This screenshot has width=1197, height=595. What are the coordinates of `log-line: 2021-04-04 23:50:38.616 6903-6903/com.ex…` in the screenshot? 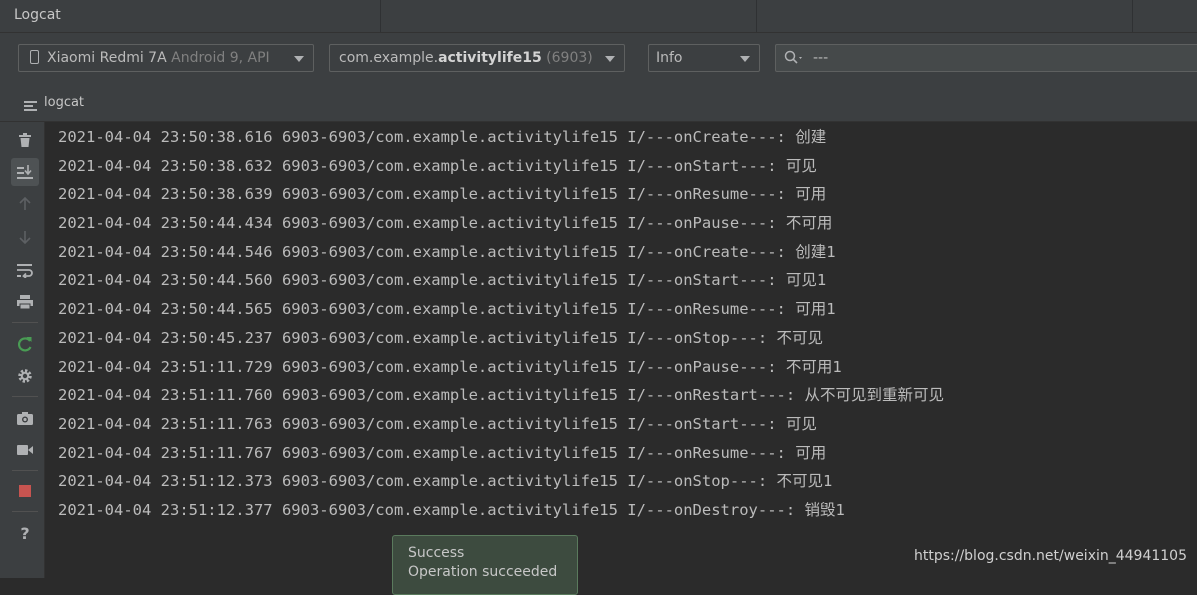 It's located at (442, 137).